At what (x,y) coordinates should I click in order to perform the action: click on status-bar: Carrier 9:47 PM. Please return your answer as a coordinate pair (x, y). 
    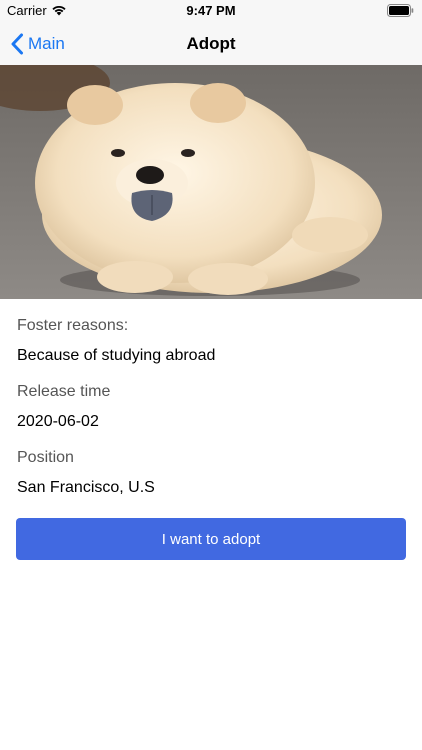
    Looking at the image, I should click on (211, 11).